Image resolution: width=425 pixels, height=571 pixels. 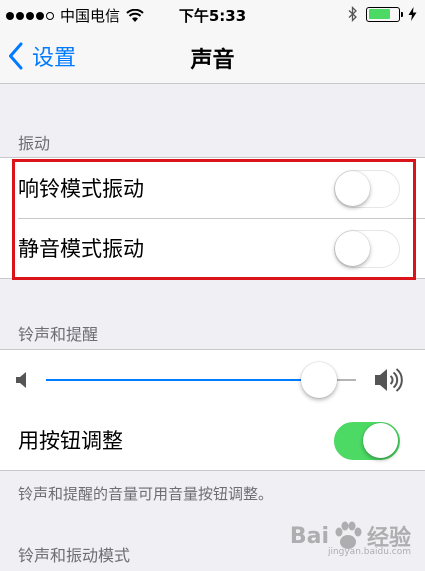 I want to click on change-with-buttons-label: 用按钮调整, so click(x=70, y=441).